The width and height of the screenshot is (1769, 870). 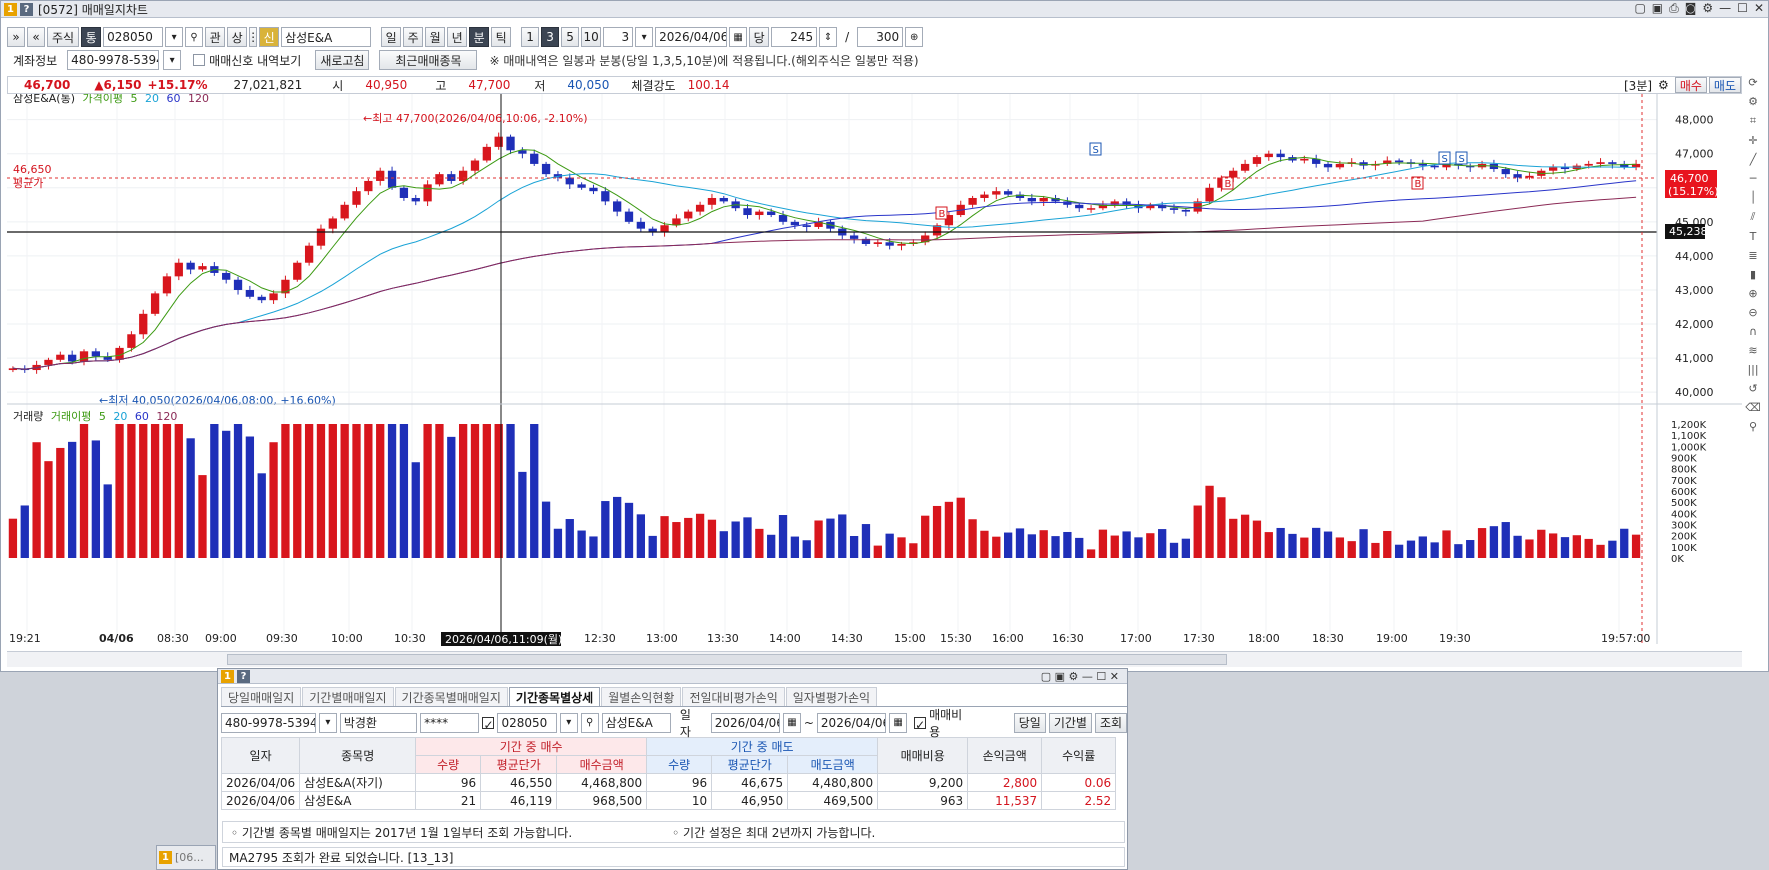 What do you see at coordinates (618, 37) in the screenshot?
I see `interval-input: 3` at bounding box center [618, 37].